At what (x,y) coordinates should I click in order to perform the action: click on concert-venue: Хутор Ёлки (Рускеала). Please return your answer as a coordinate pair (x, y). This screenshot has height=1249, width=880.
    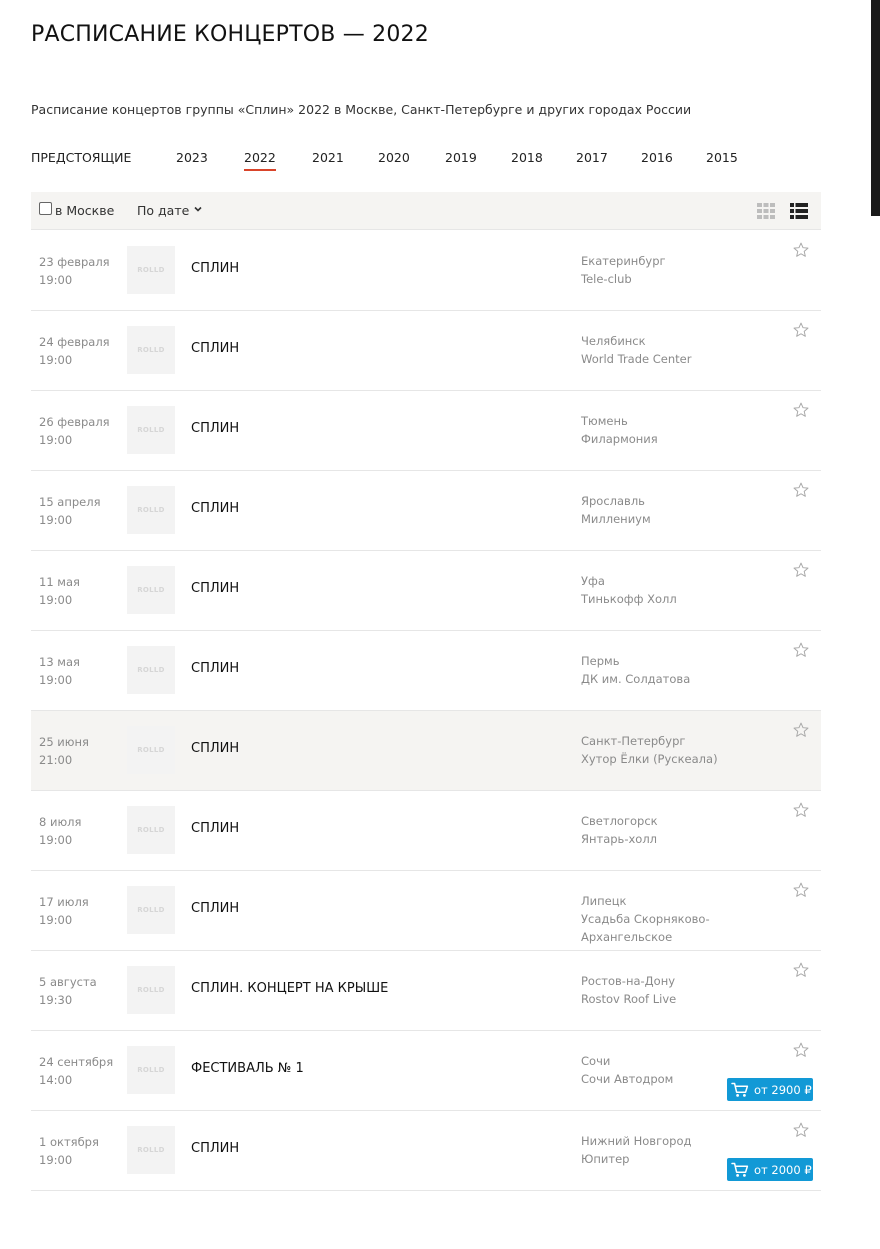
    Looking at the image, I should click on (651, 759).